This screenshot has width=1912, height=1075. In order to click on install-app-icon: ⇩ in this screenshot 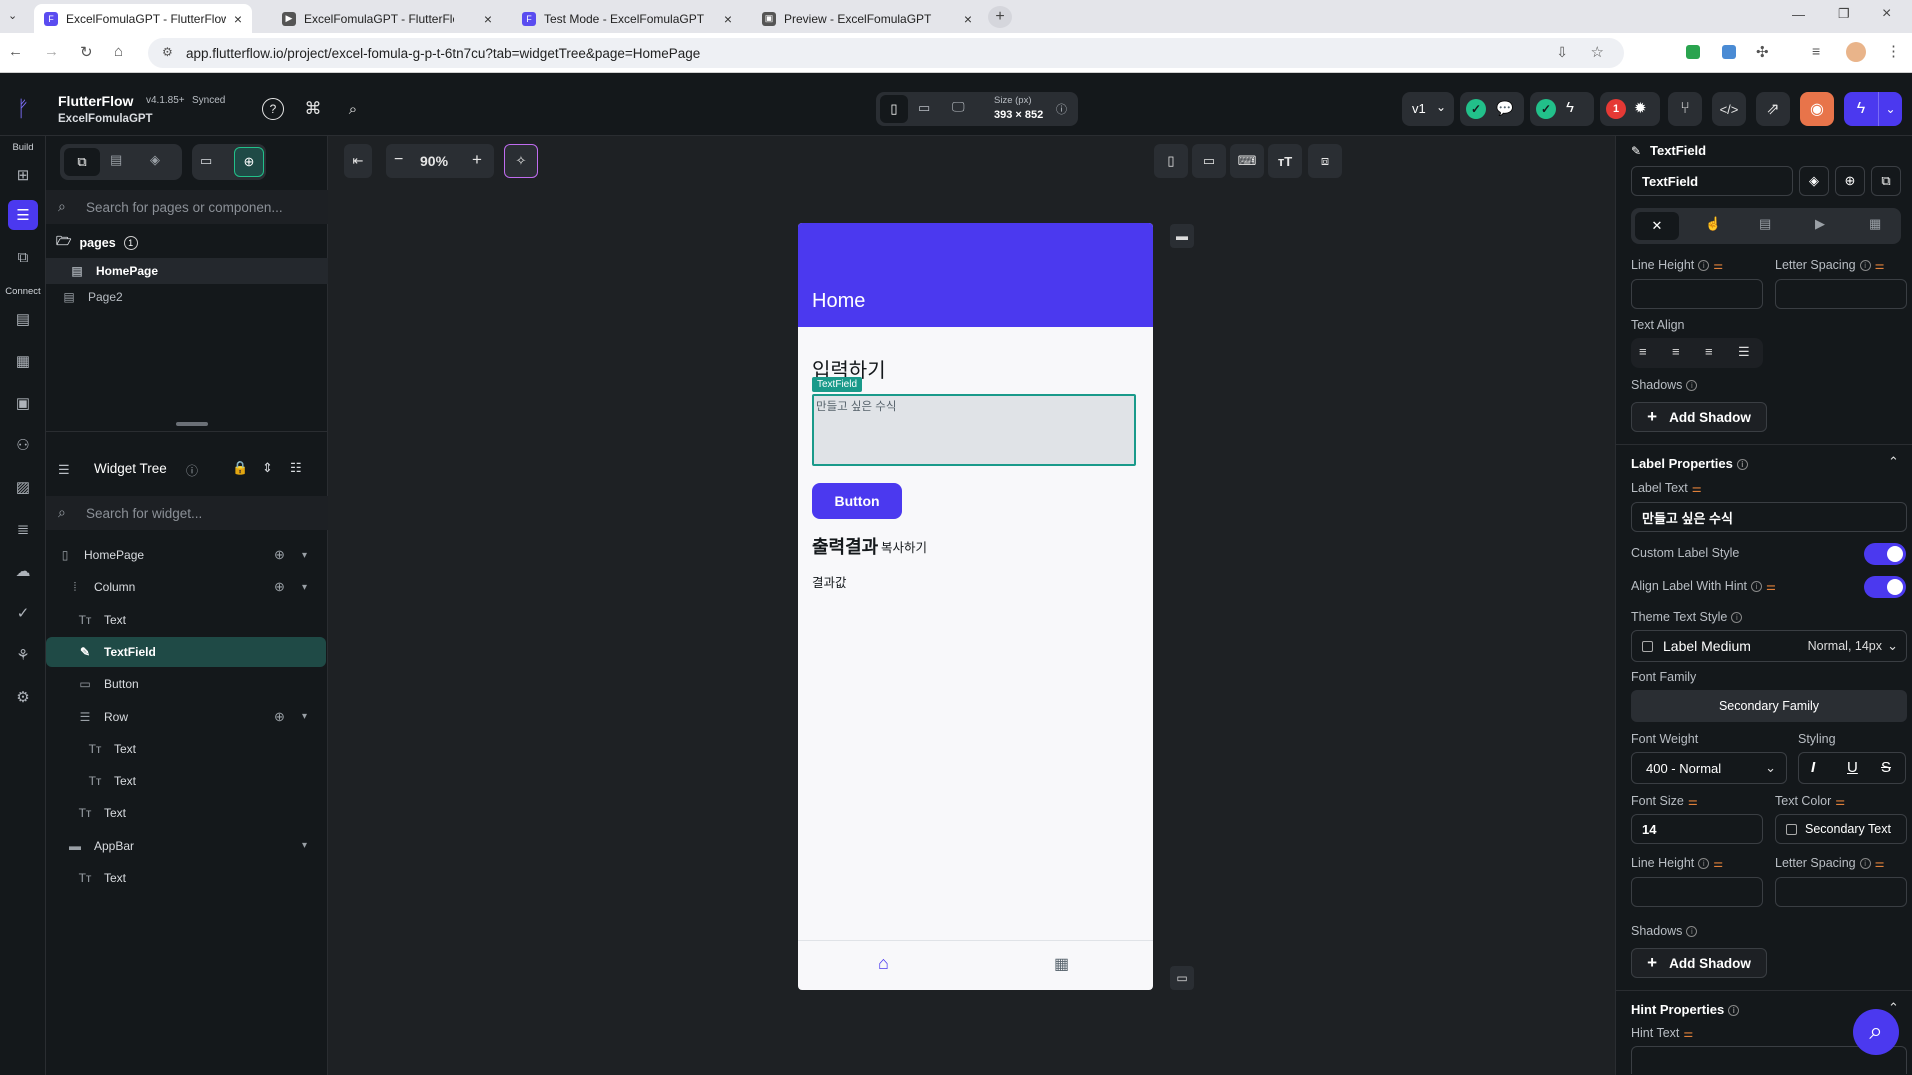, I will do `click(1562, 52)`.